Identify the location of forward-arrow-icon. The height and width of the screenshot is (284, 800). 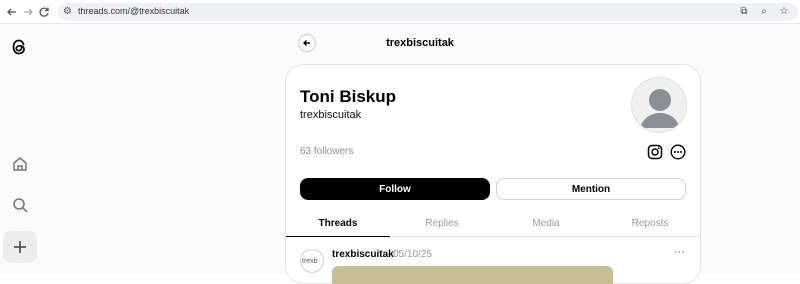
(28, 12).